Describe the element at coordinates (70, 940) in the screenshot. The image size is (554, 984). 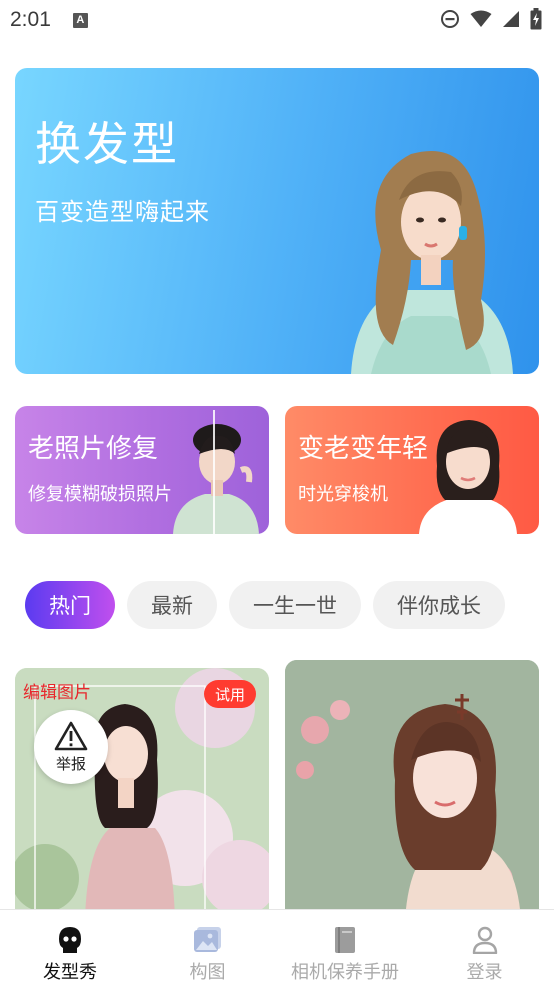
I see `hairstyle-face-icon` at that location.